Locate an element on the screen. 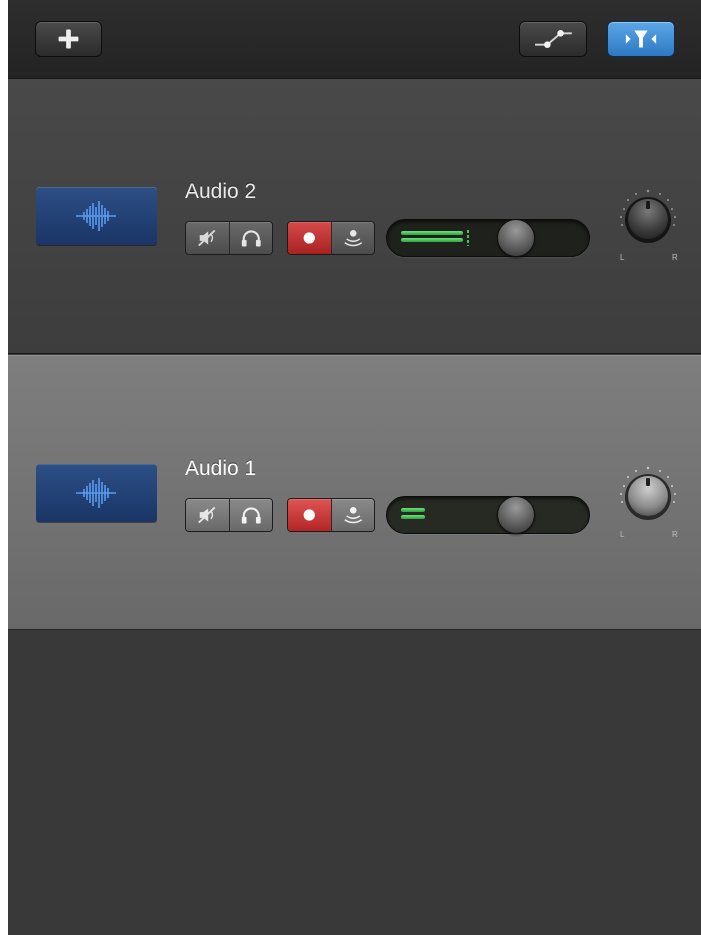 Image resolution: width=701 pixels, height=935 pixels. add-track-button is located at coordinates (68, 39).